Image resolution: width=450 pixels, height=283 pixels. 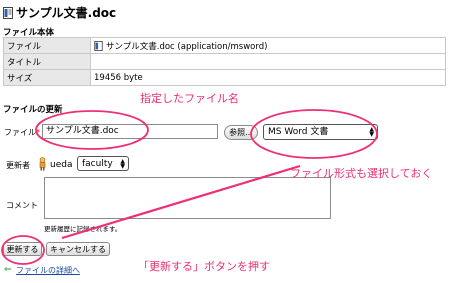 I want to click on pointer-line, so click(x=181, y=202).